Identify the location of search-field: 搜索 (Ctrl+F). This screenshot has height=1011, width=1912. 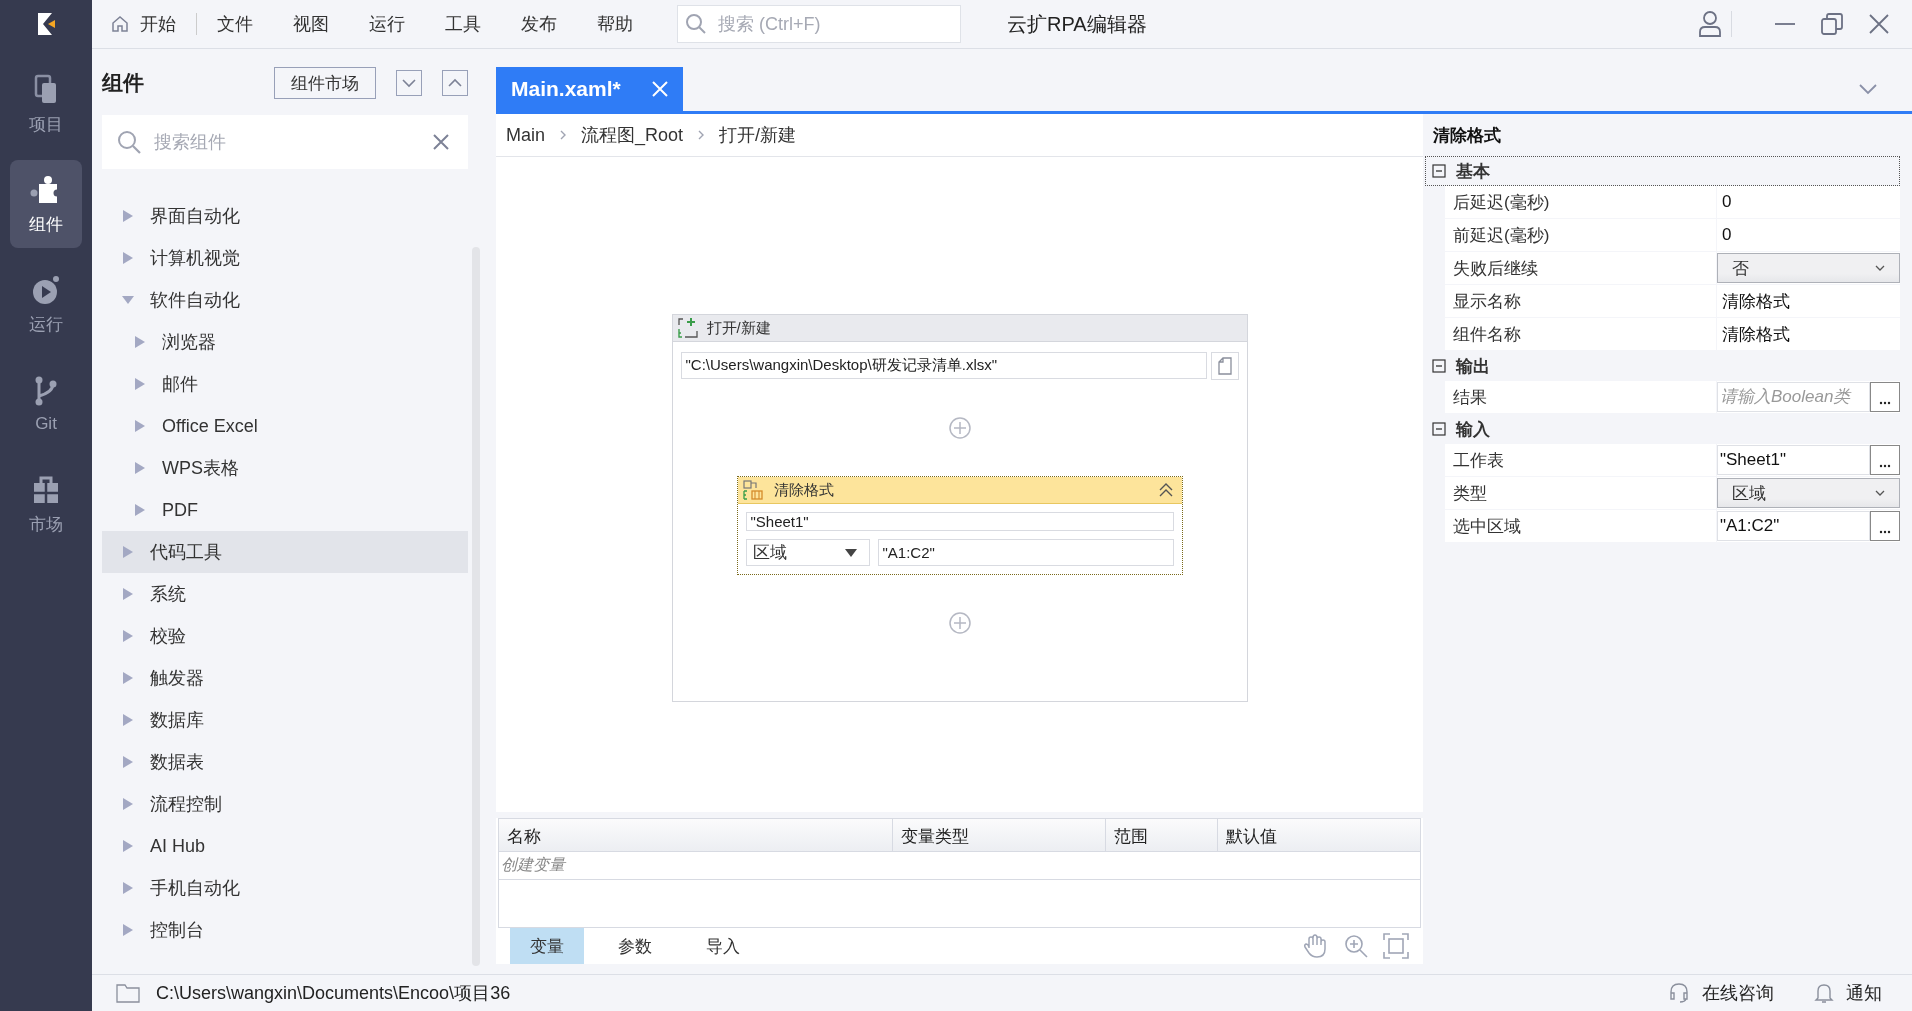
(819, 24).